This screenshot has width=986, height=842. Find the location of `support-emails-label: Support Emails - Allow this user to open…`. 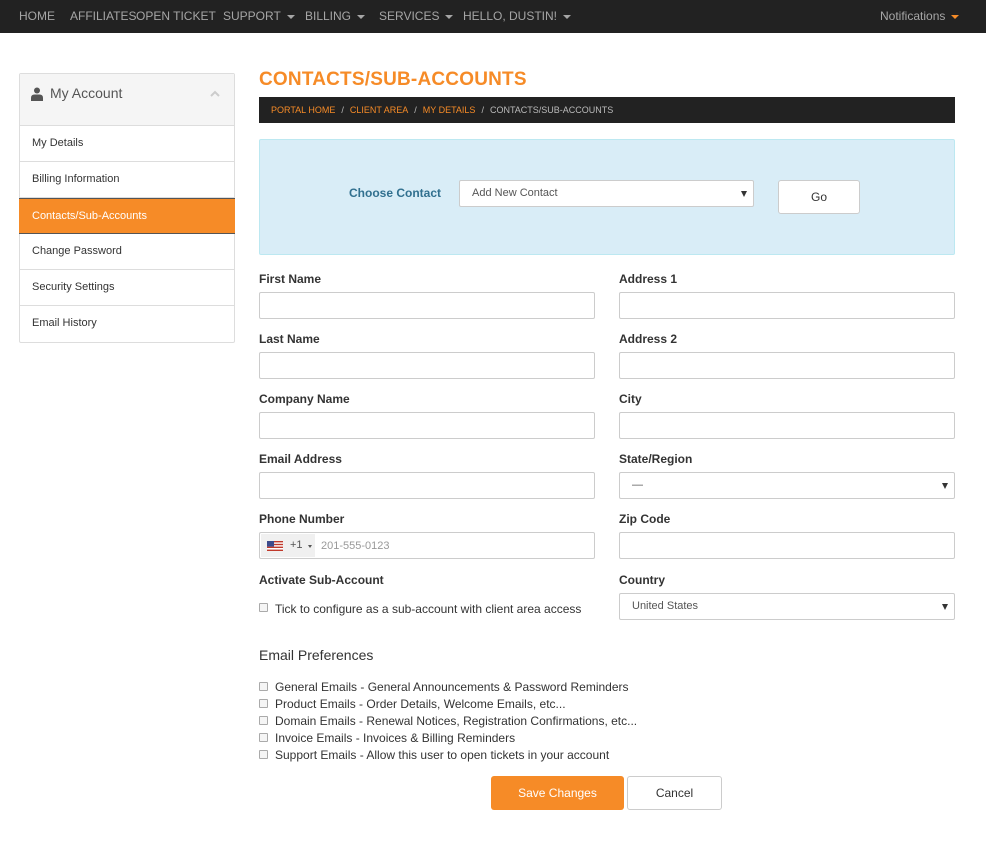

support-emails-label: Support Emails - Allow this user to open… is located at coordinates (442, 755).